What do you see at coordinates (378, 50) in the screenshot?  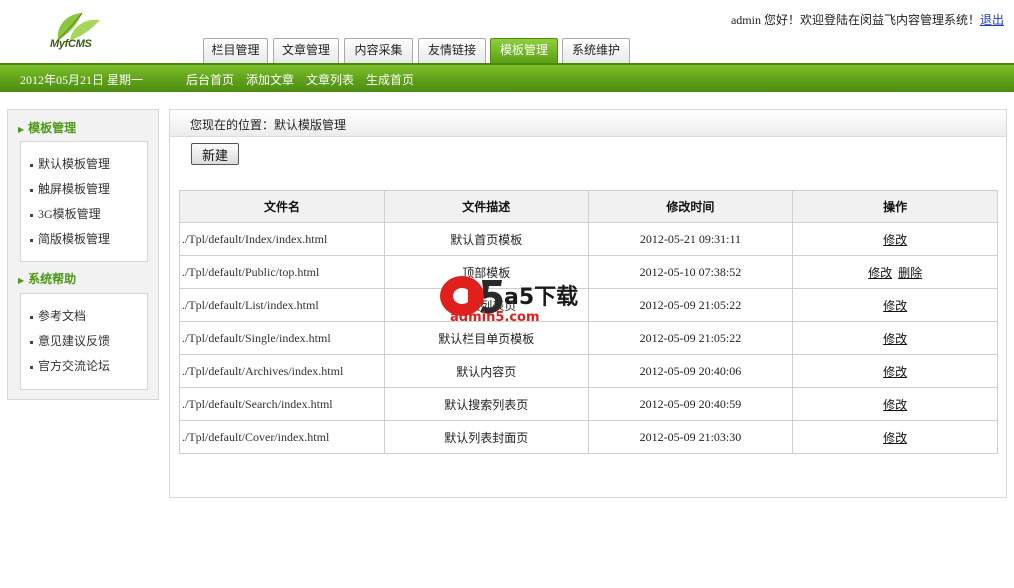 I see `tab-content-collect: 内容采集` at bounding box center [378, 50].